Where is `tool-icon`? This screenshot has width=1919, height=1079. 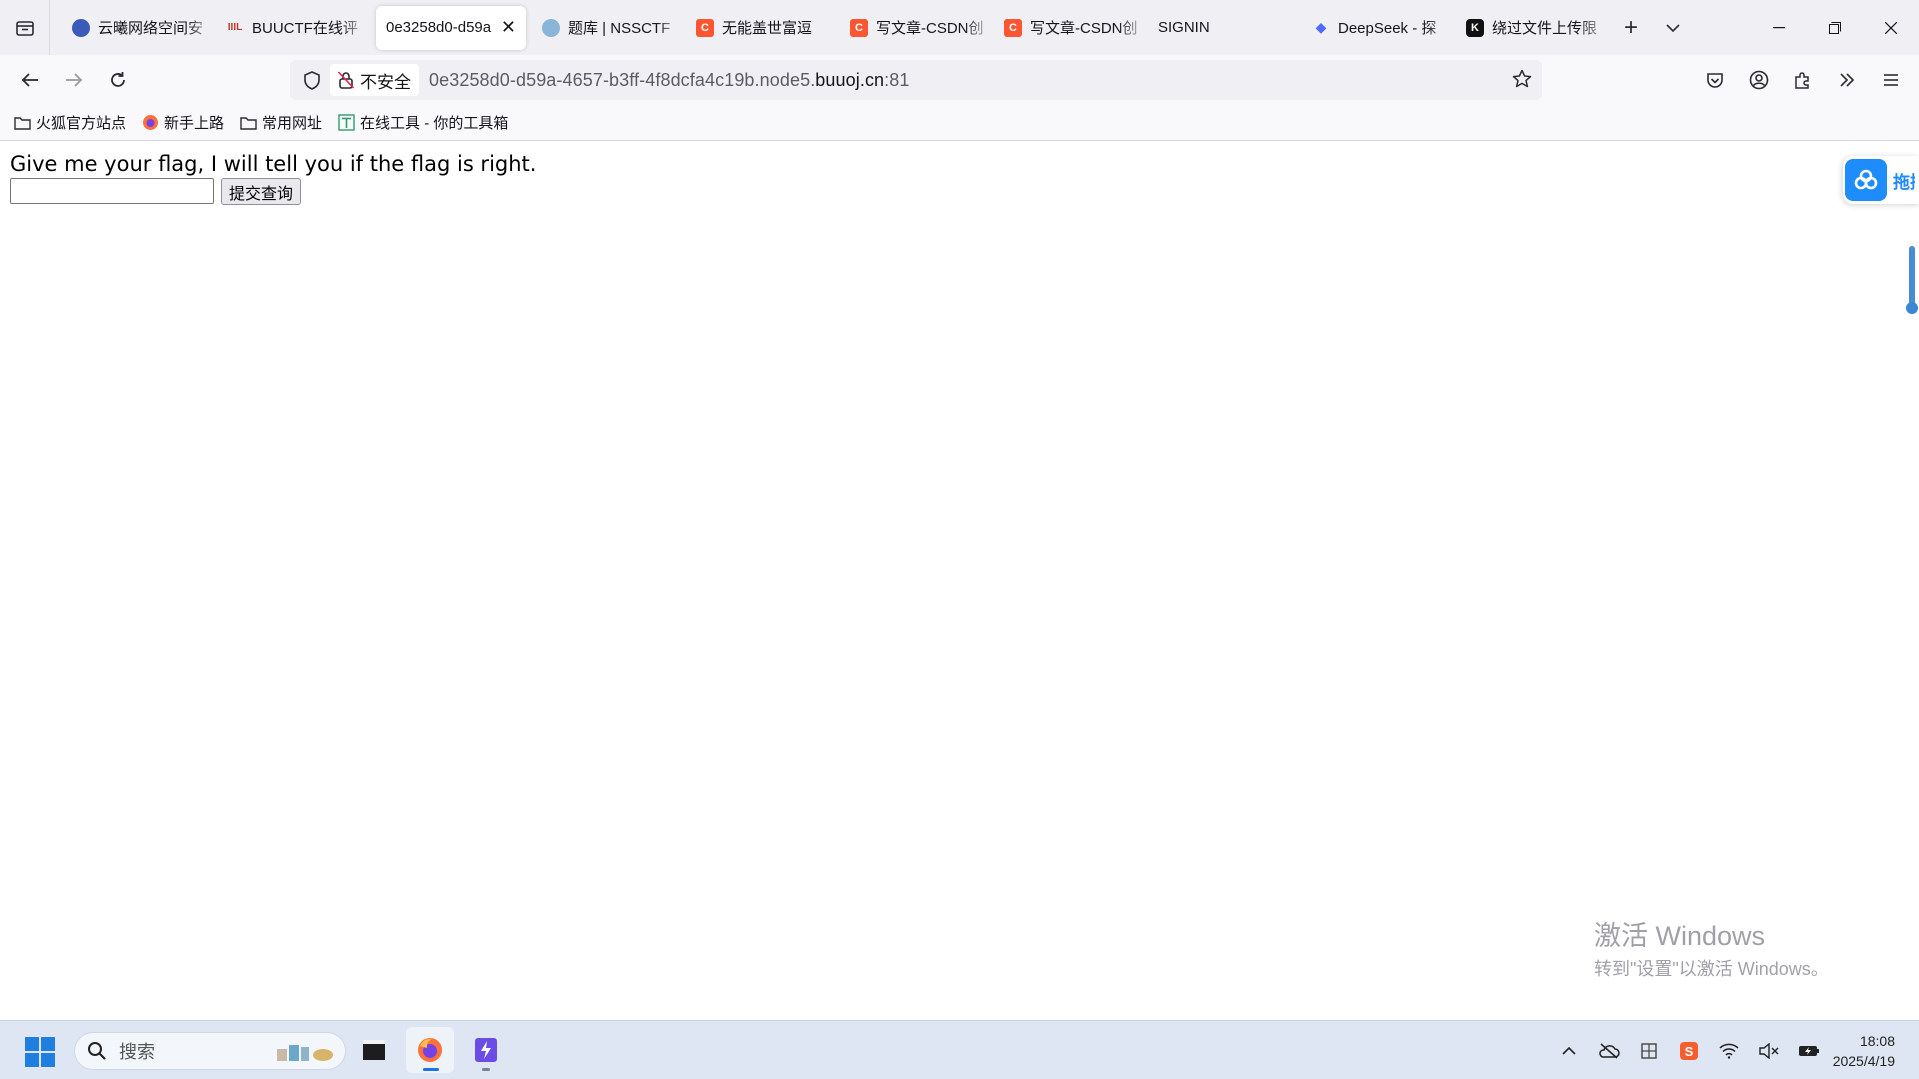 tool-icon is located at coordinates (346, 122).